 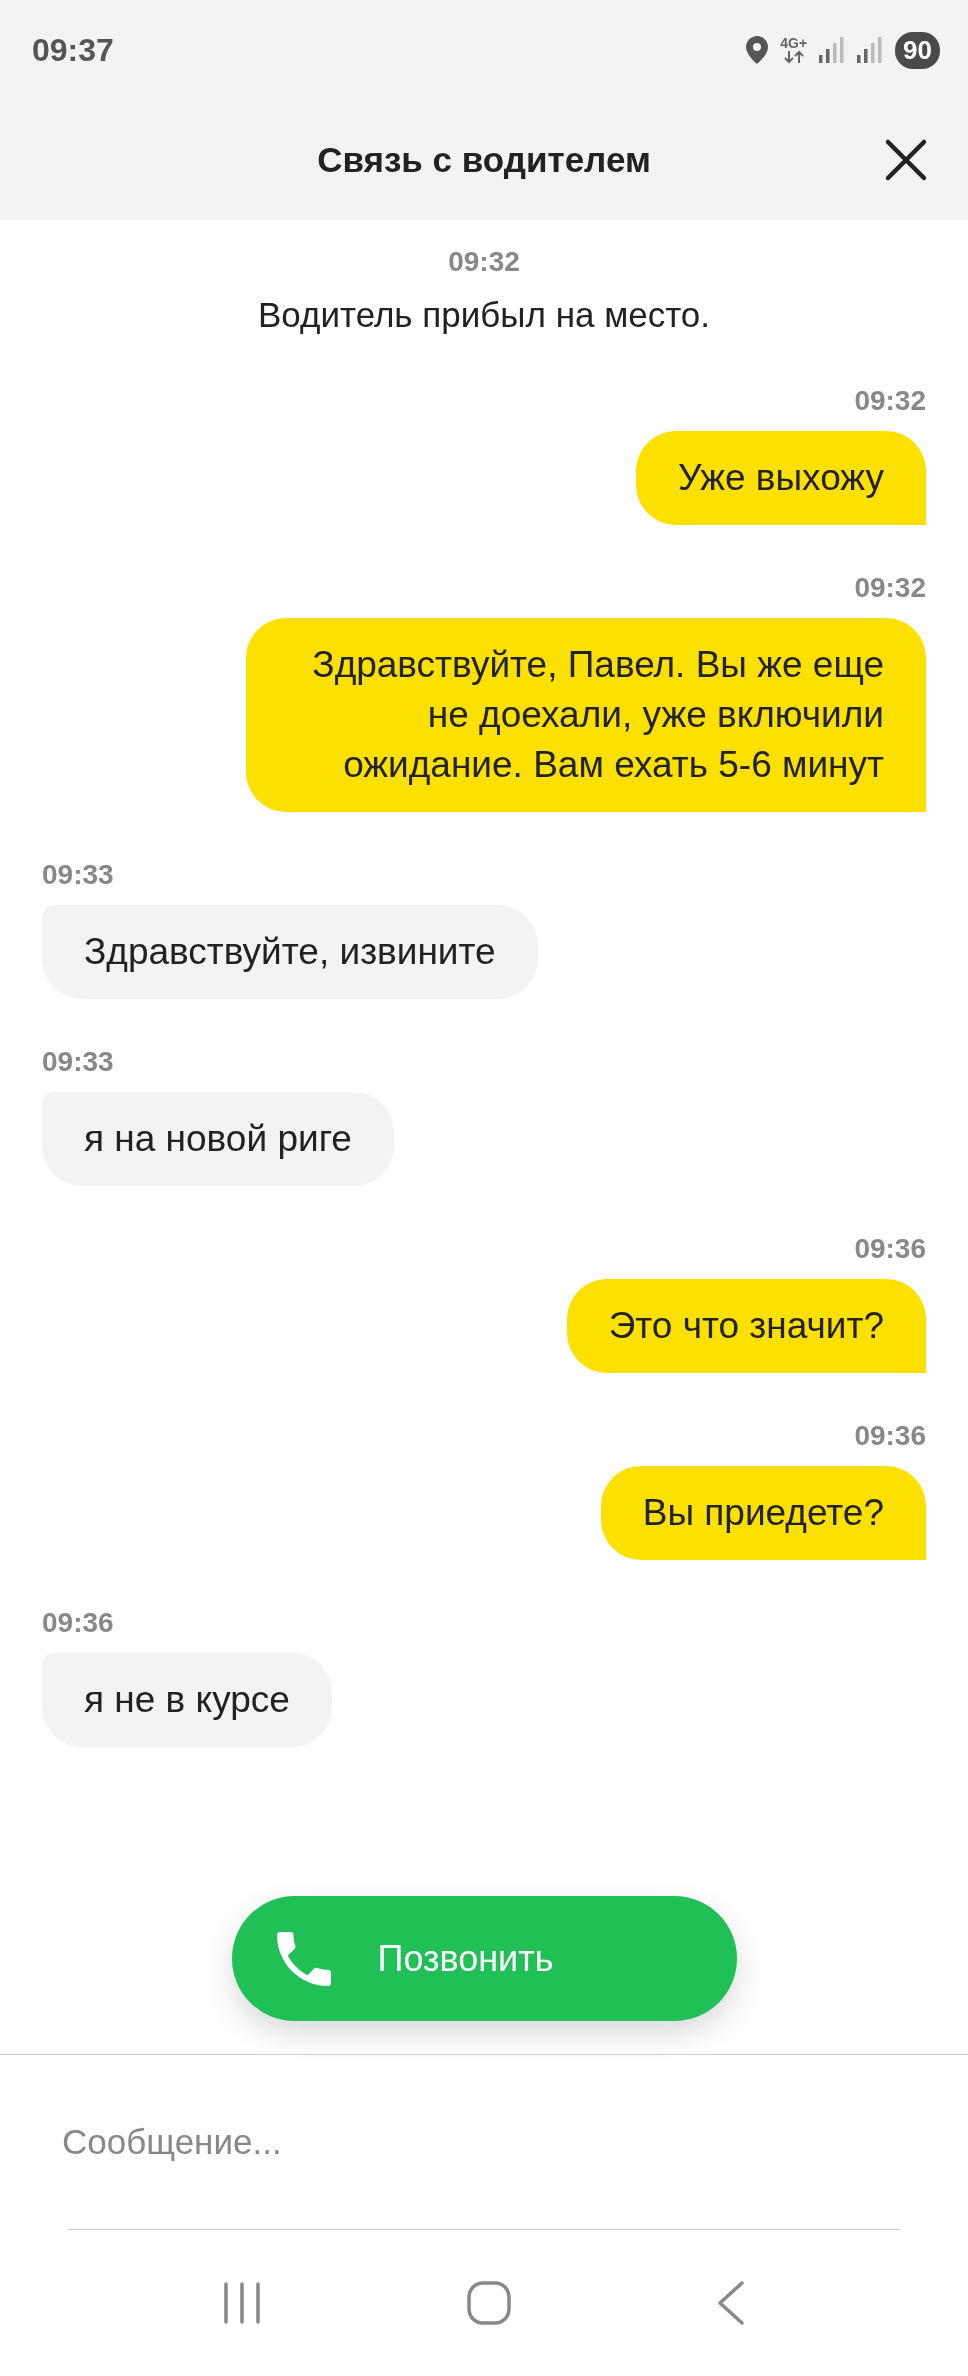 I want to click on location-icon, so click(x=757, y=50).